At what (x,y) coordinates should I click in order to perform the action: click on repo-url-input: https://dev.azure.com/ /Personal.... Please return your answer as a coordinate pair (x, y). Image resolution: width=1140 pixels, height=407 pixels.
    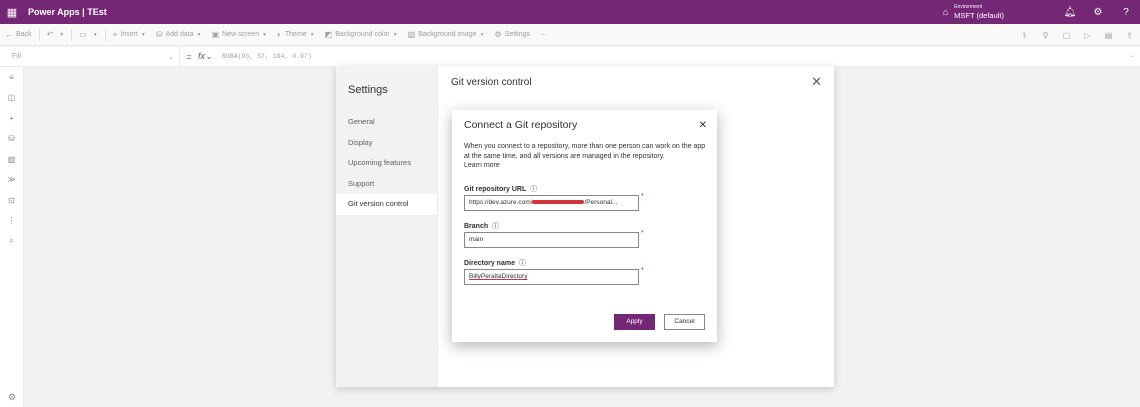
    Looking at the image, I should click on (551, 203).